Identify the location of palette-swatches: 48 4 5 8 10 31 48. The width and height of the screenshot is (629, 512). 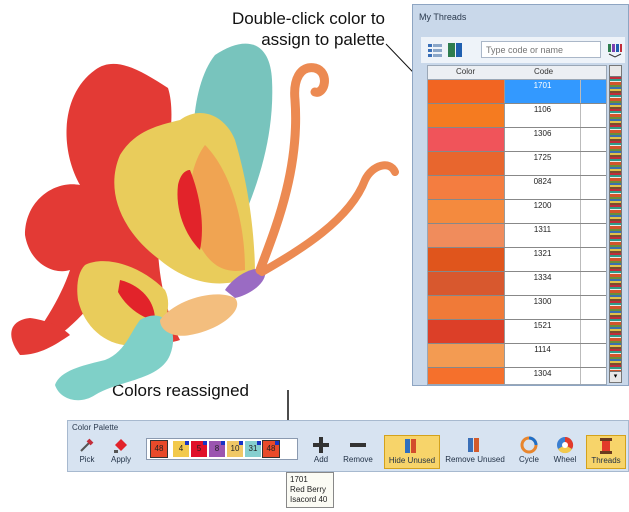
(222, 449).